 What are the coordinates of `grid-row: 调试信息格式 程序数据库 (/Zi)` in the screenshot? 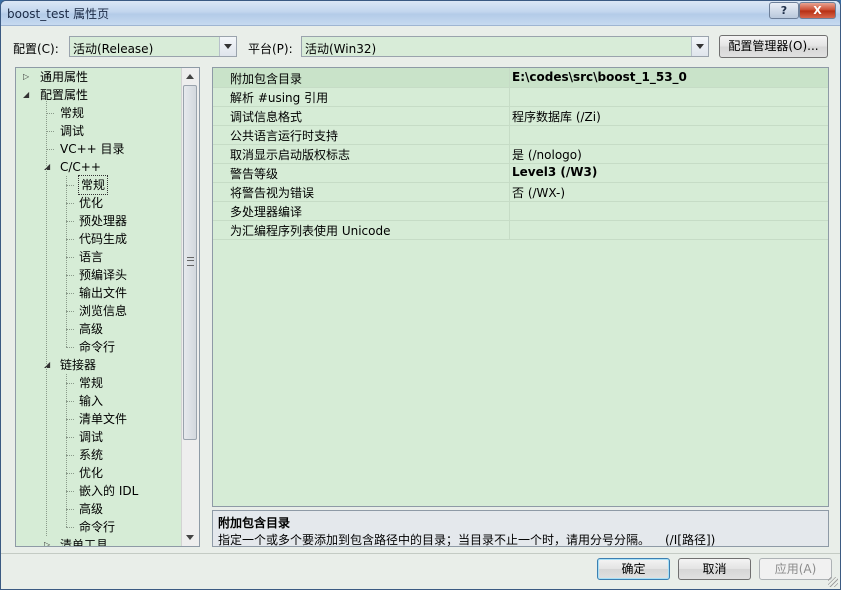 It's located at (520, 116).